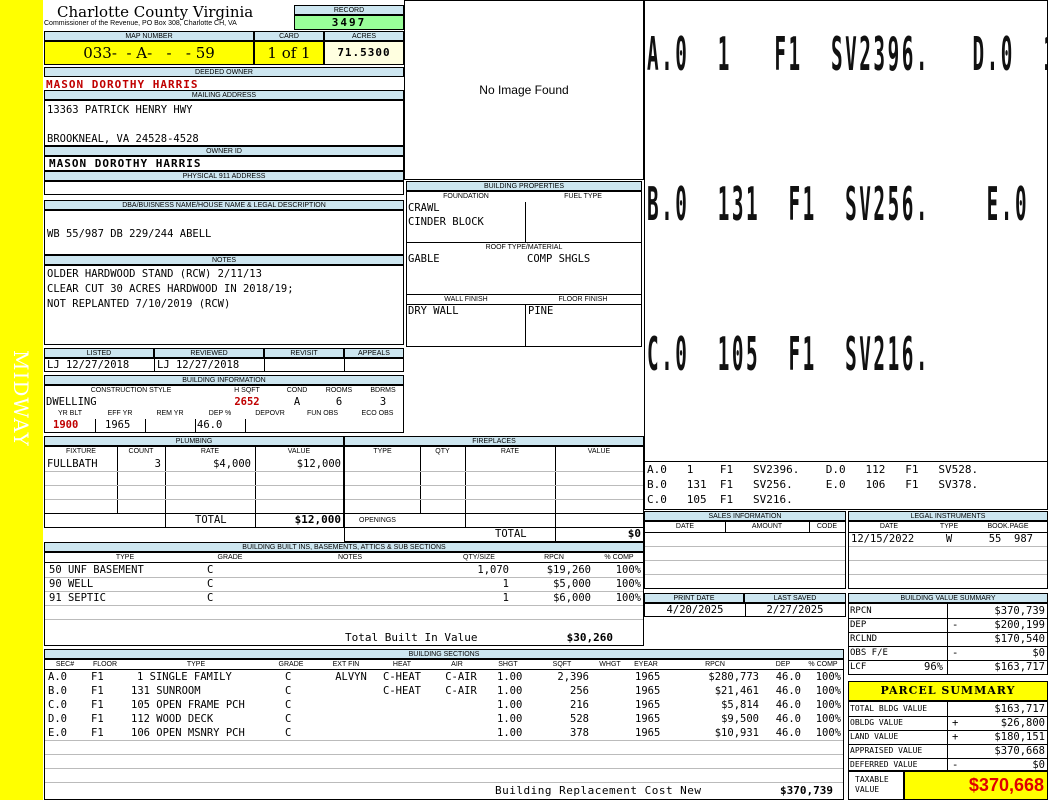 Image resolution: width=1050 pixels, height=800 pixels. I want to click on effective-year: 1965, so click(118, 425).